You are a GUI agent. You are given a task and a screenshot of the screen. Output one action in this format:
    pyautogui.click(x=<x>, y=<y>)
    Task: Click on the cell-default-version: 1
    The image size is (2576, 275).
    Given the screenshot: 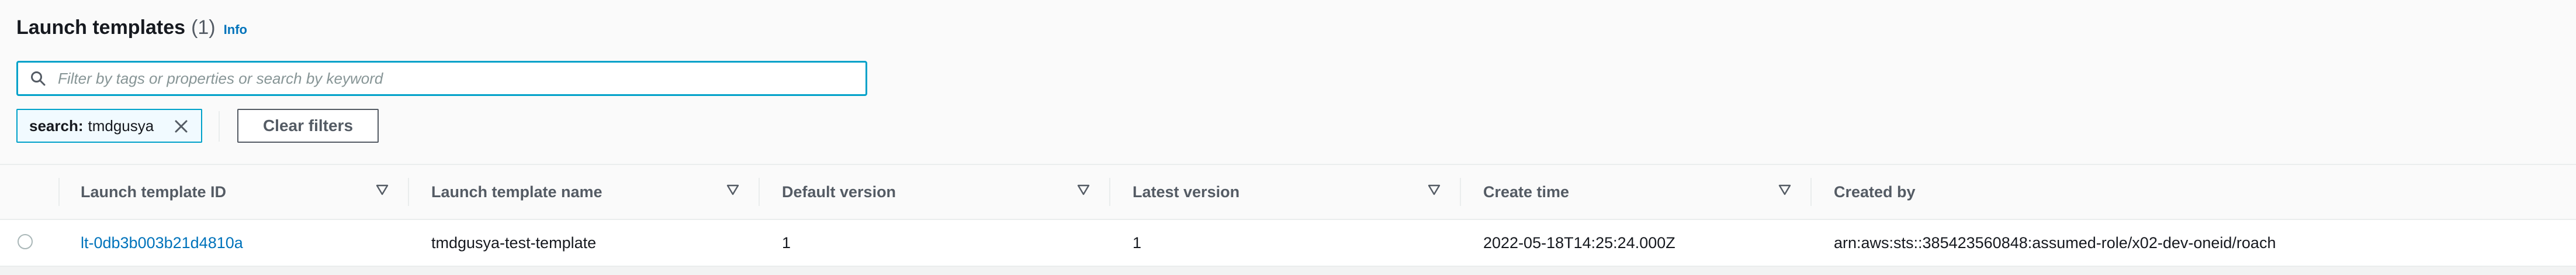 What is the action you would take?
    pyautogui.click(x=787, y=242)
    